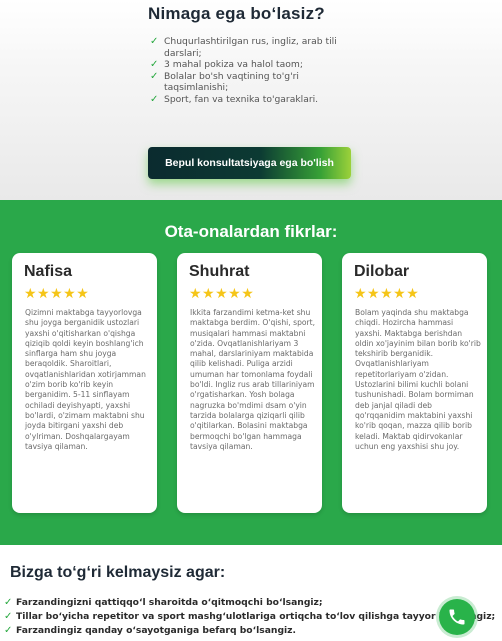  Describe the element at coordinates (118, 572) in the screenshot. I see `not-fit-title: Bizga to‘g‘ri kelmaysiz agar:` at that location.